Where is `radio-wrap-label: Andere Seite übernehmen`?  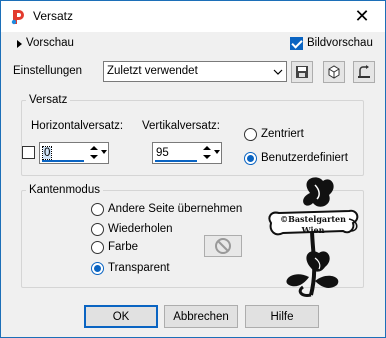 radio-wrap-label: Andere Seite übernehmen is located at coordinates (175, 209).